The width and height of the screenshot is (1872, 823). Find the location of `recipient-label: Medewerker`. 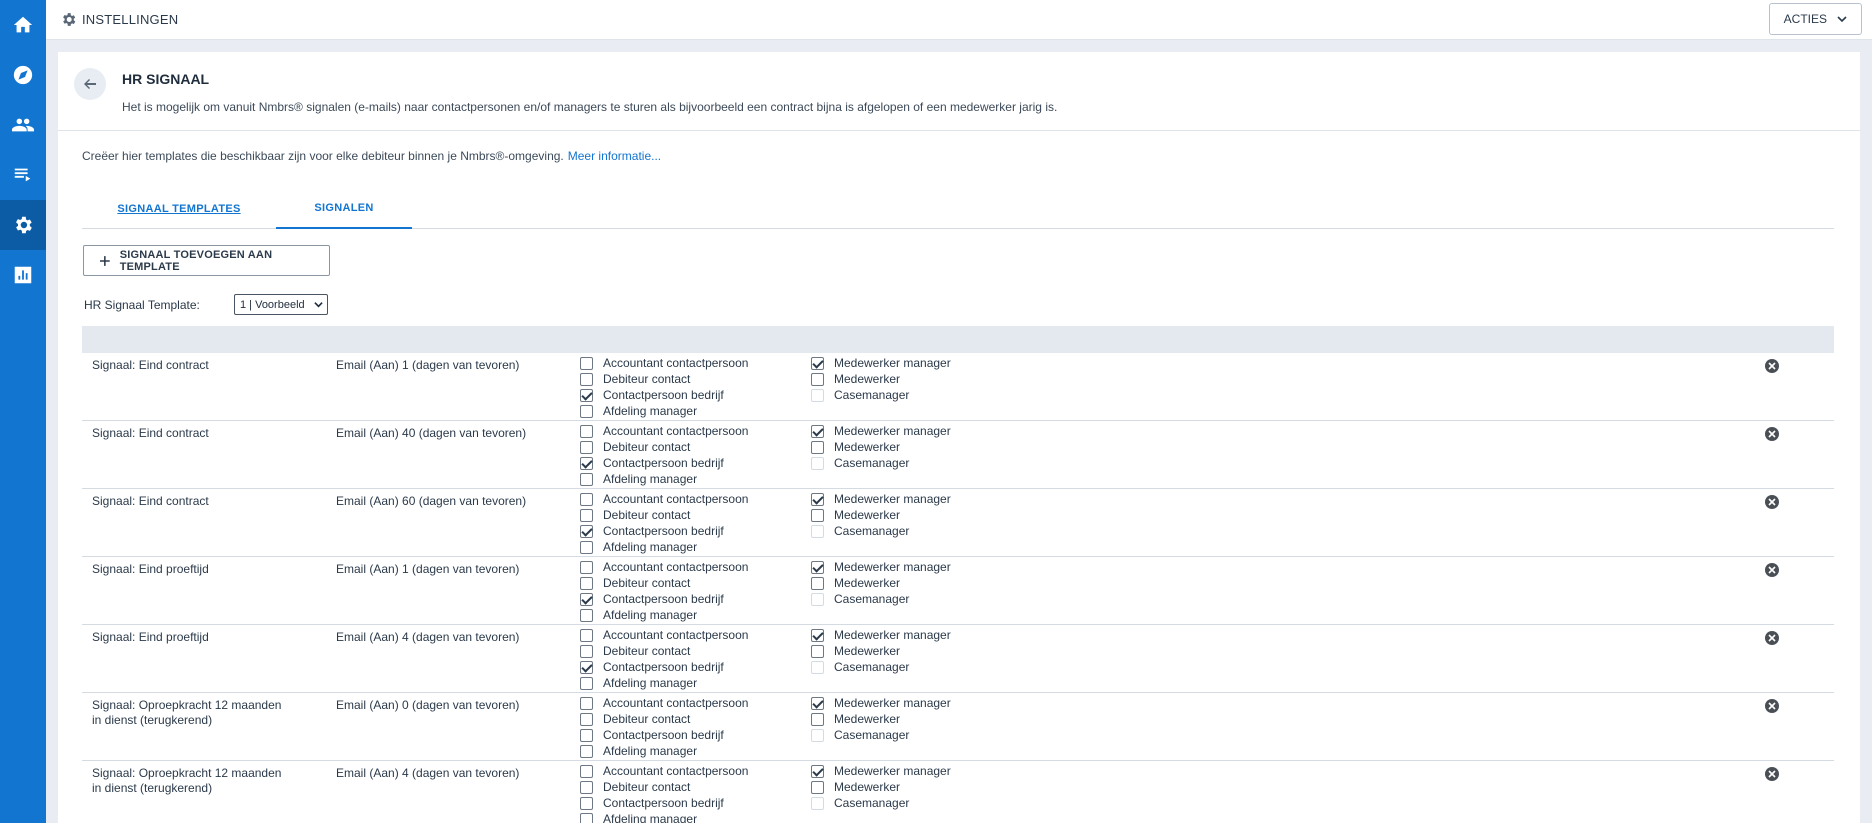

recipient-label: Medewerker is located at coordinates (867, 447).